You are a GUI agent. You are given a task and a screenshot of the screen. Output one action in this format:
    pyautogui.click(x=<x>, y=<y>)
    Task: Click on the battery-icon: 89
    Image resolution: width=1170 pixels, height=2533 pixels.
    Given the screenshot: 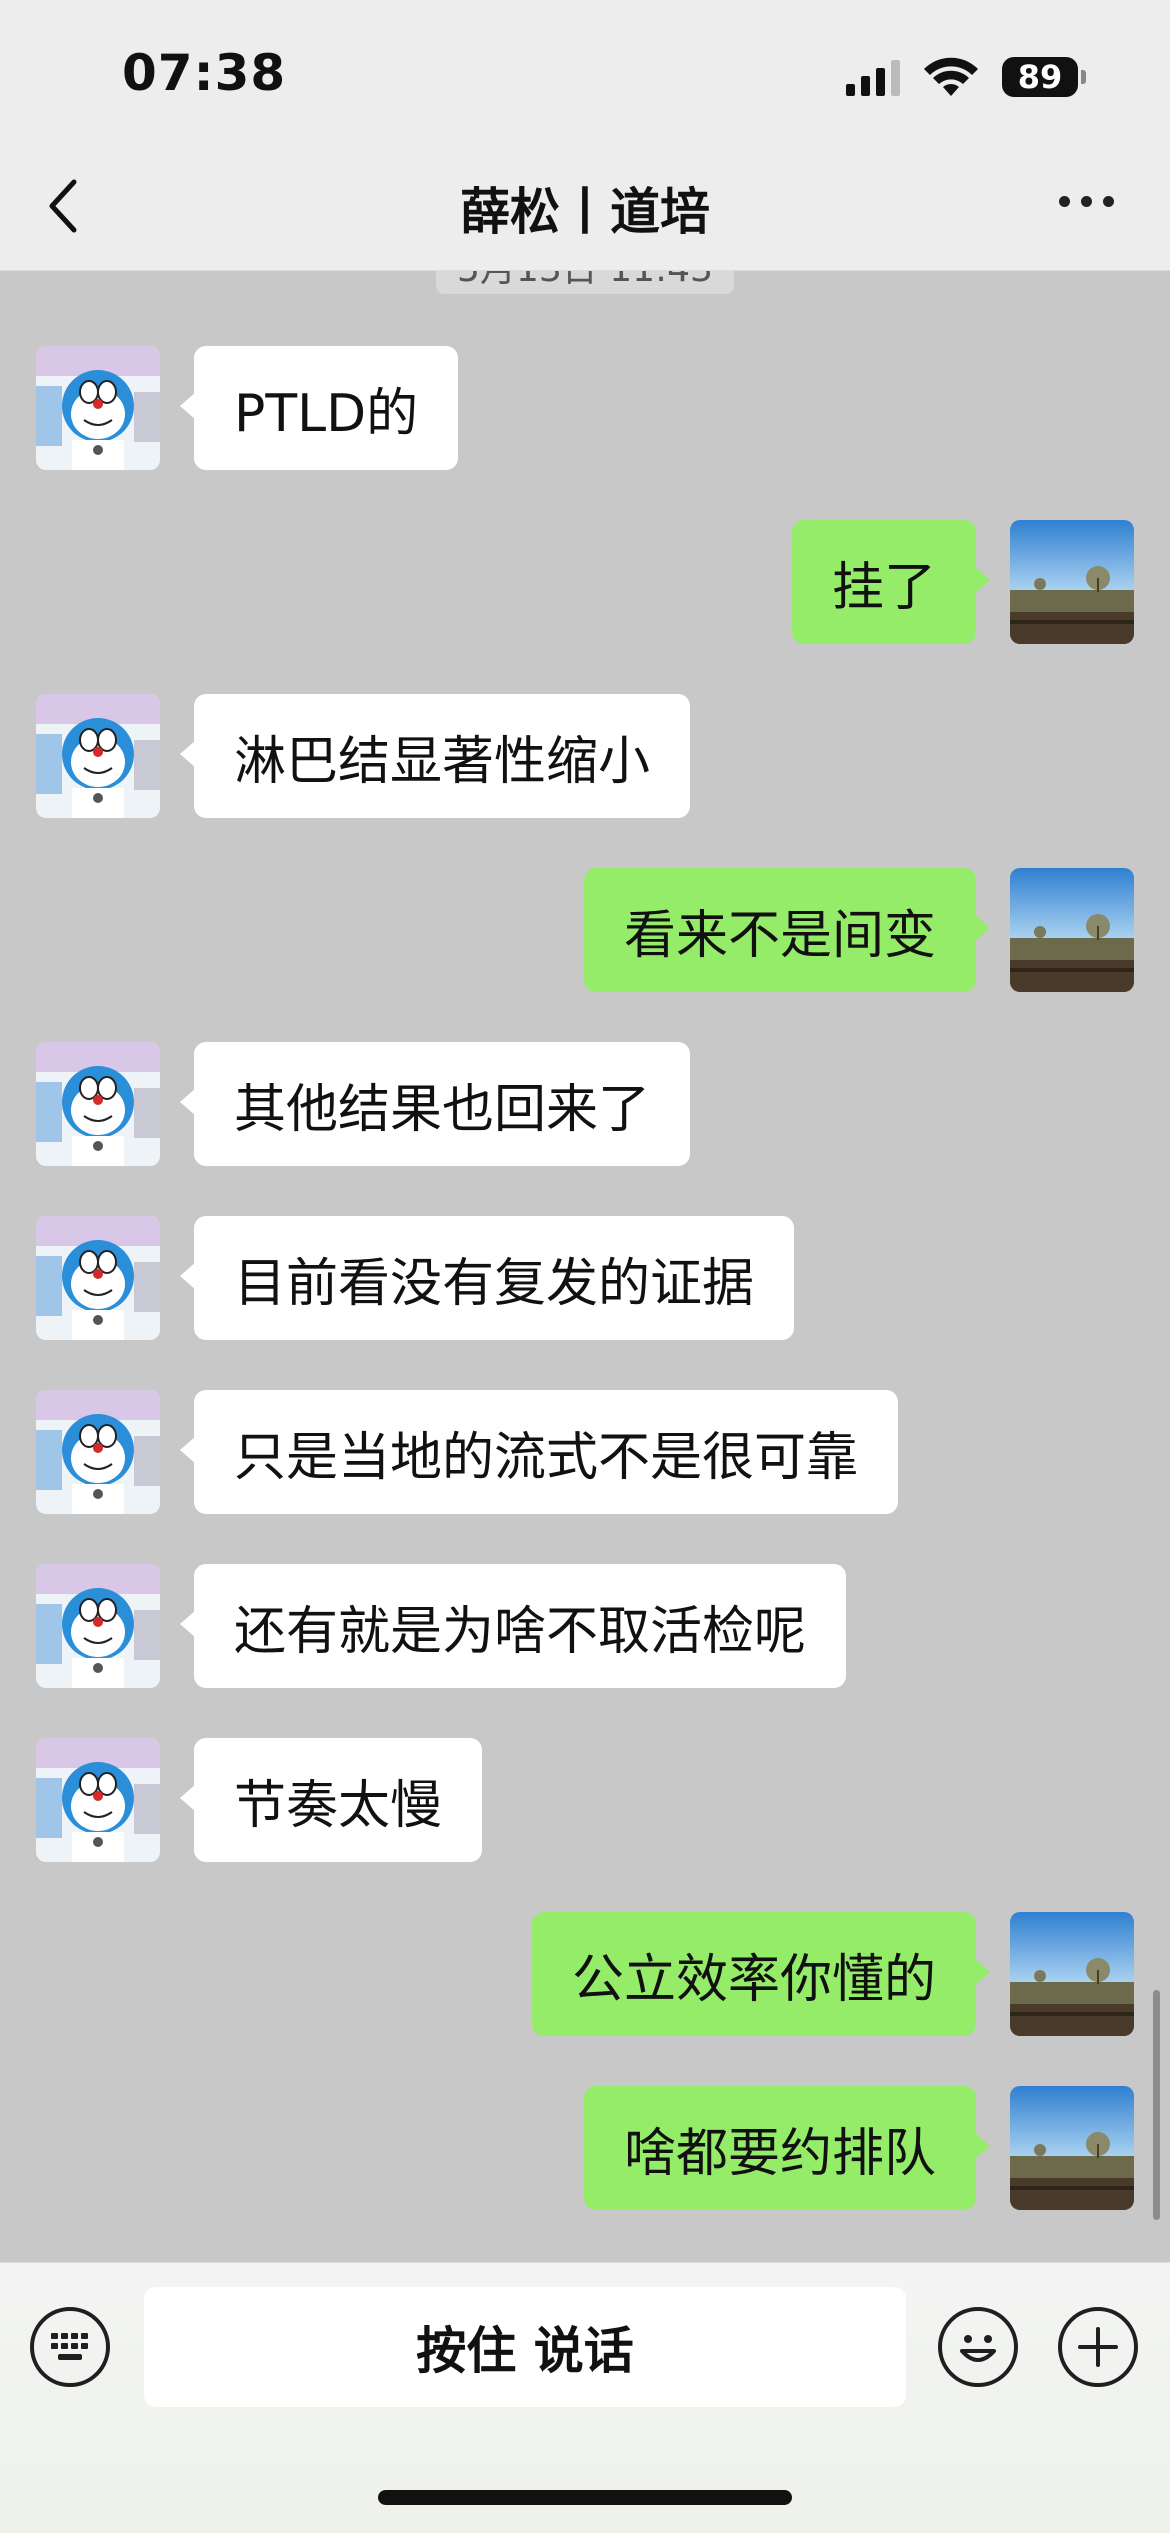 What is the action you would take?
    pyautogui.click(x=1044, y=77)
    